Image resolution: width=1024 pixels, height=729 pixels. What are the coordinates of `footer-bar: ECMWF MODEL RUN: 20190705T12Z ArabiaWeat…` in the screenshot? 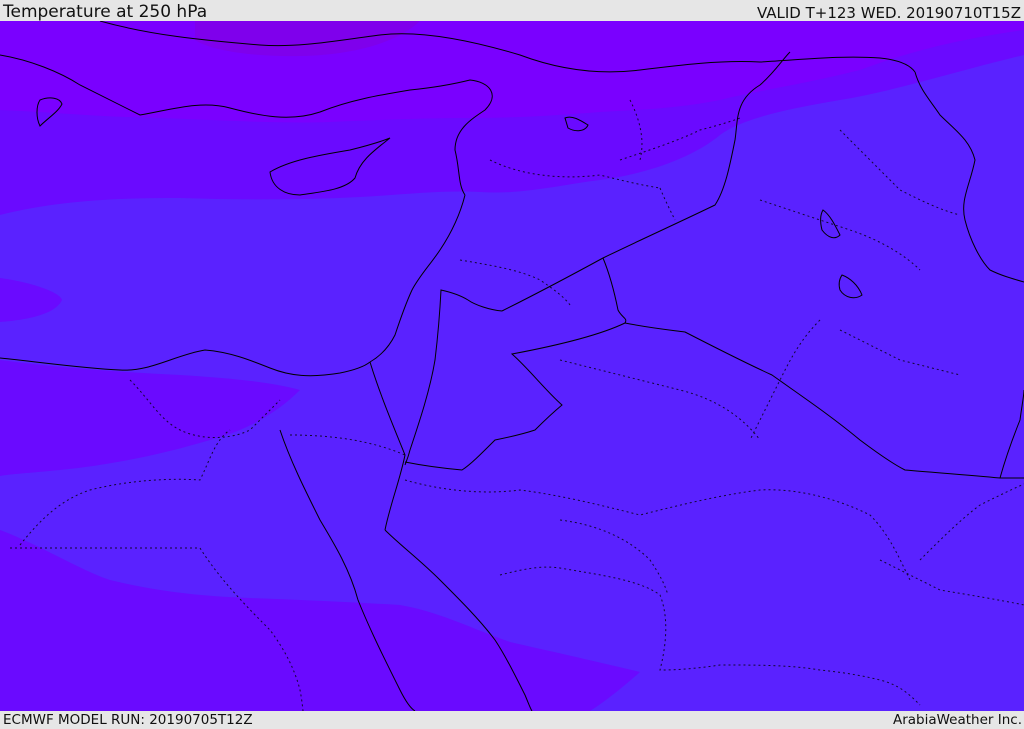 It's located at (512, 720).